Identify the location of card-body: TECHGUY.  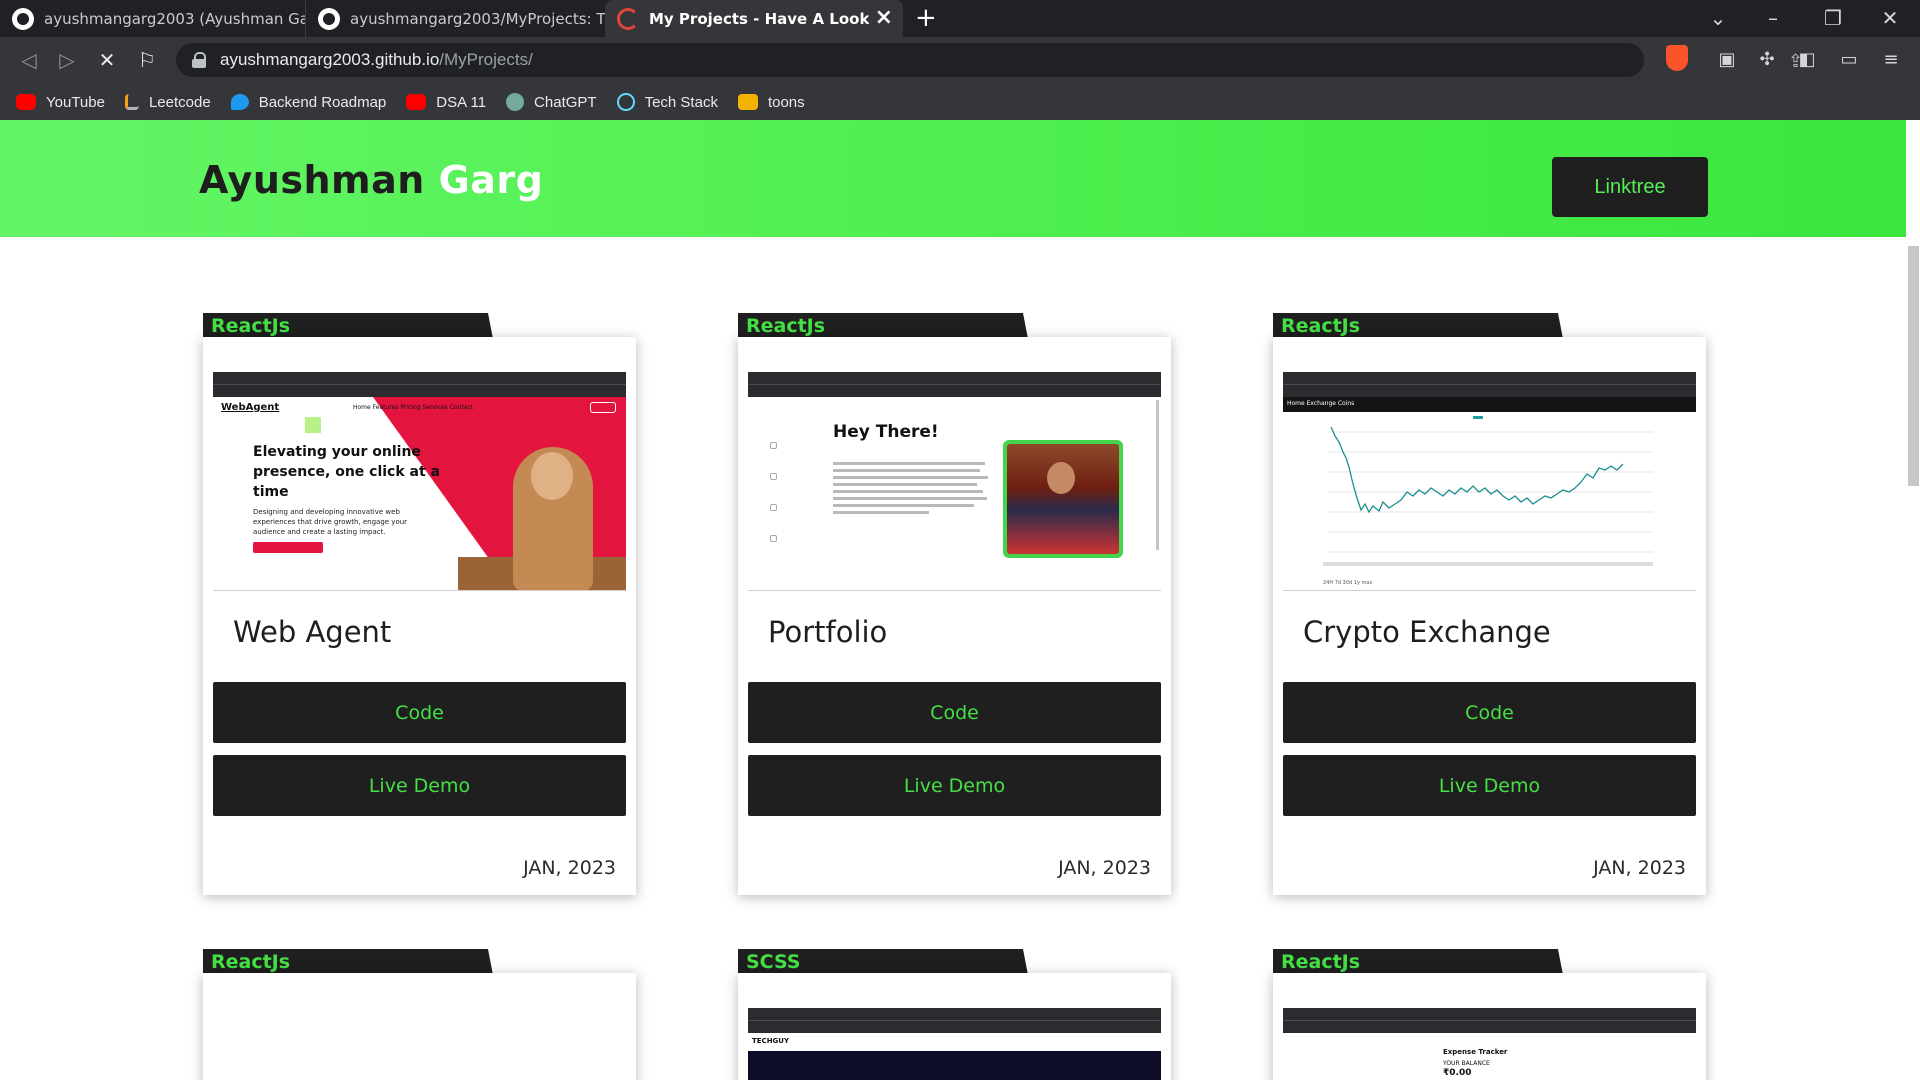
(954, 1026).